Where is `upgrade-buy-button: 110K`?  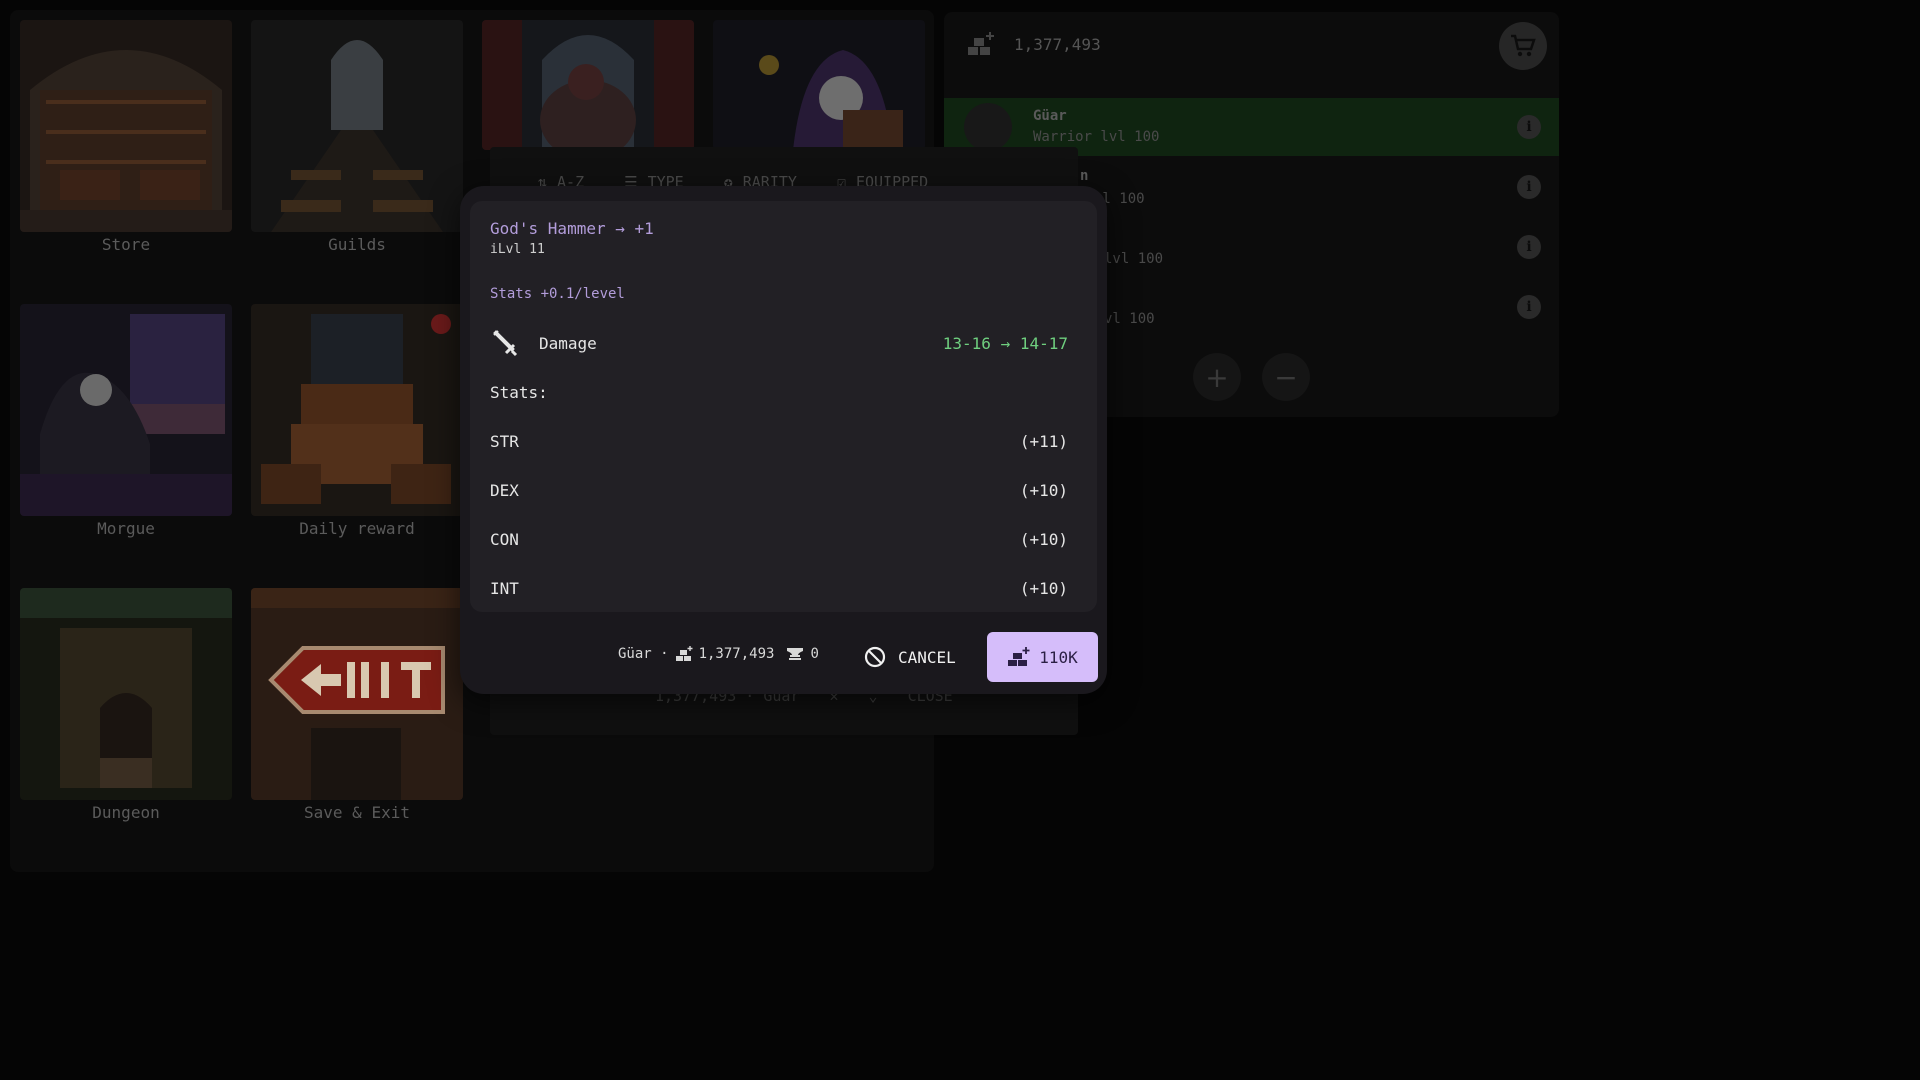
upgrade-buy-button: 110K is located at coordinates (1042, 657).